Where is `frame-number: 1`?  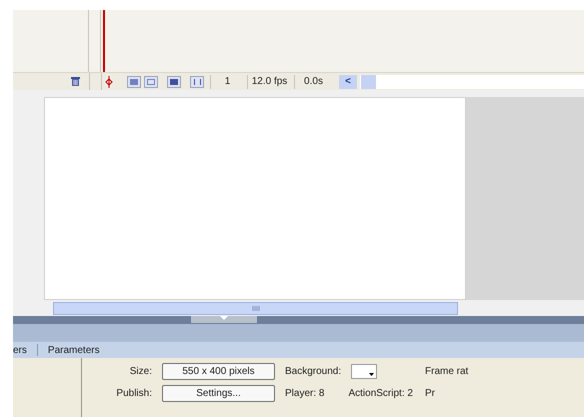 frame-number: 1 is located at coordinates (227, 81).